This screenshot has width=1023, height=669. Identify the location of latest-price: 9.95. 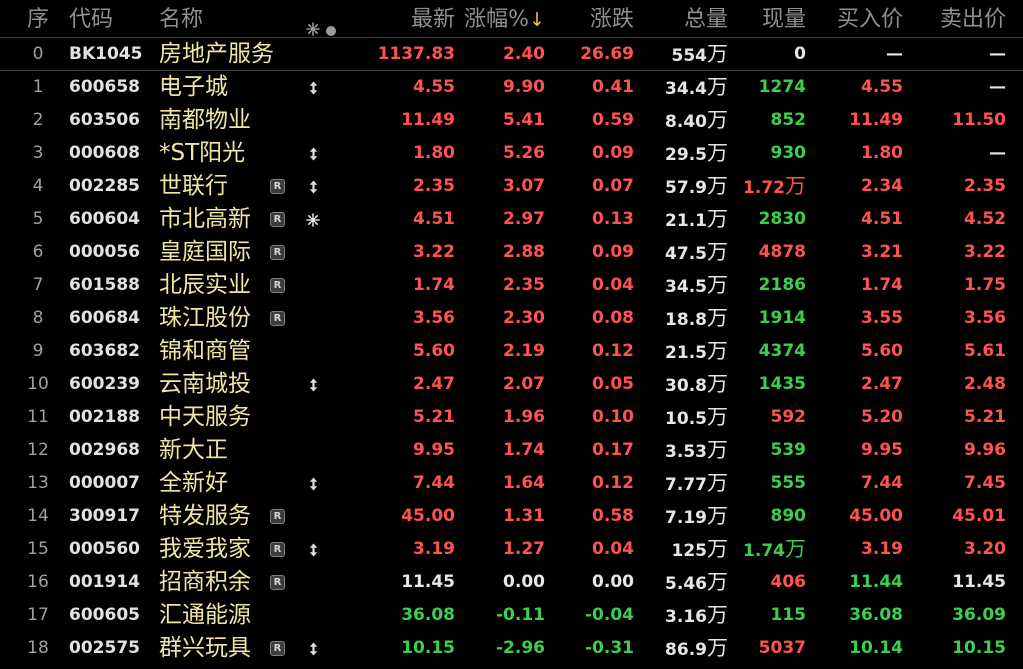
(434, 450).